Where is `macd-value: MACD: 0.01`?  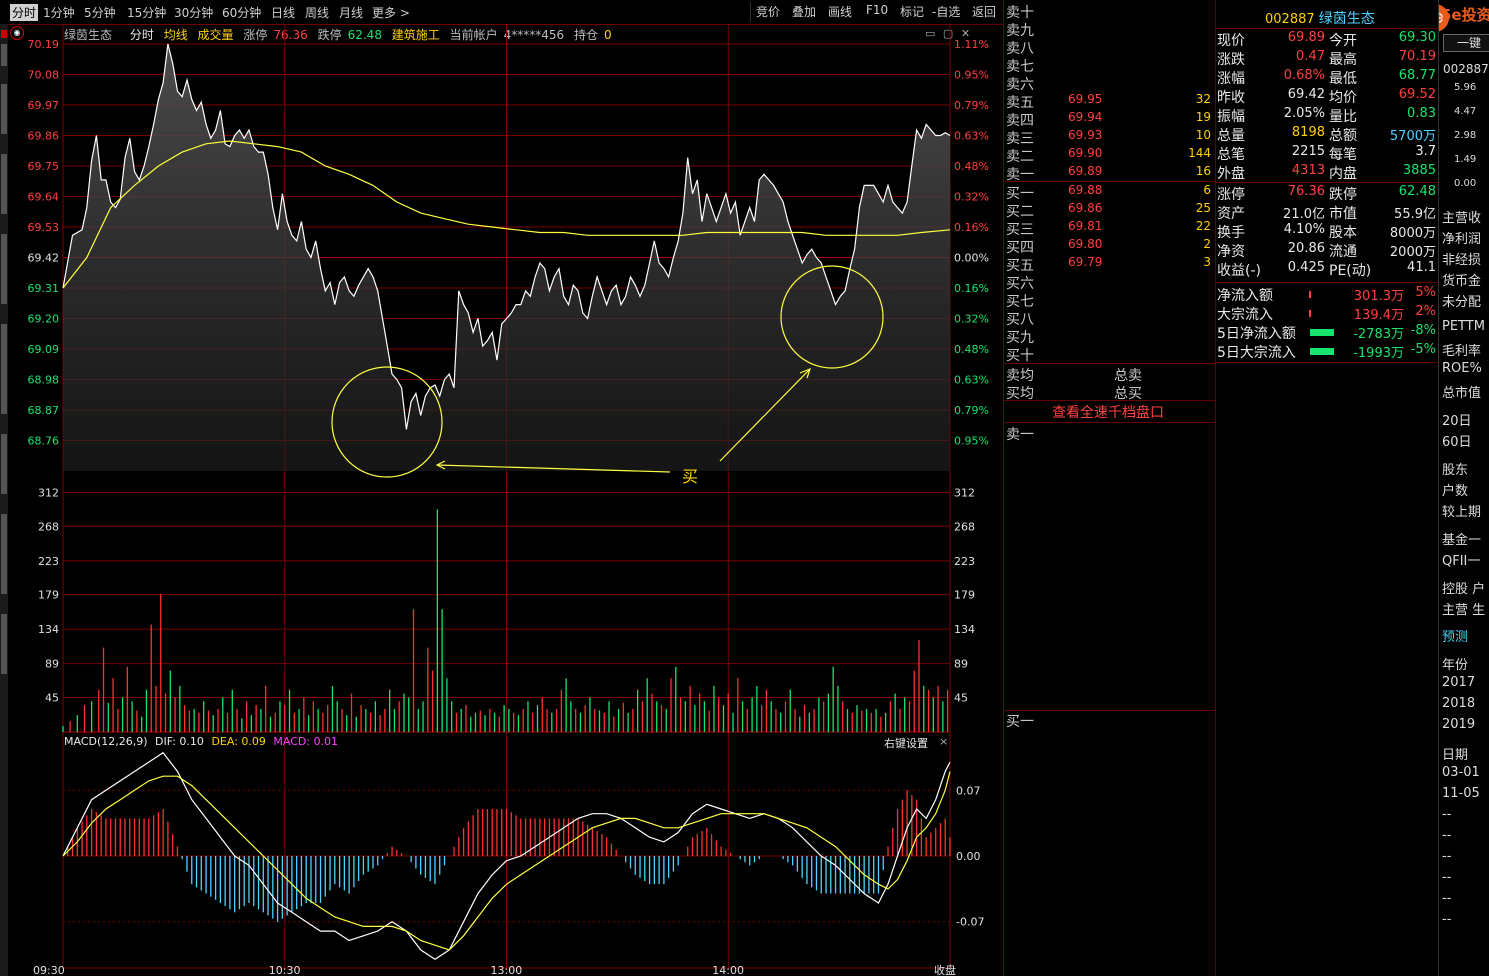
macd-value: MACD: 0.01 is located at coordinates (306, 741).